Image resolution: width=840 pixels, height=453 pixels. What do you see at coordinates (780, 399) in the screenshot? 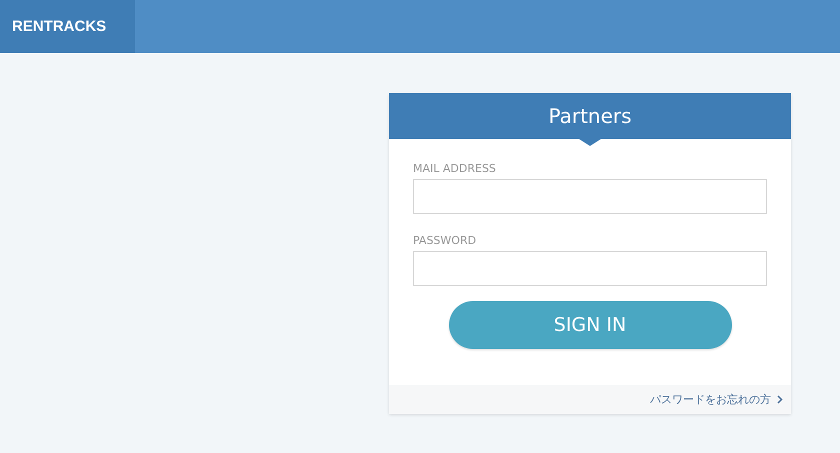
I see `chevron-right-icon` at bounding box center [780, 399].